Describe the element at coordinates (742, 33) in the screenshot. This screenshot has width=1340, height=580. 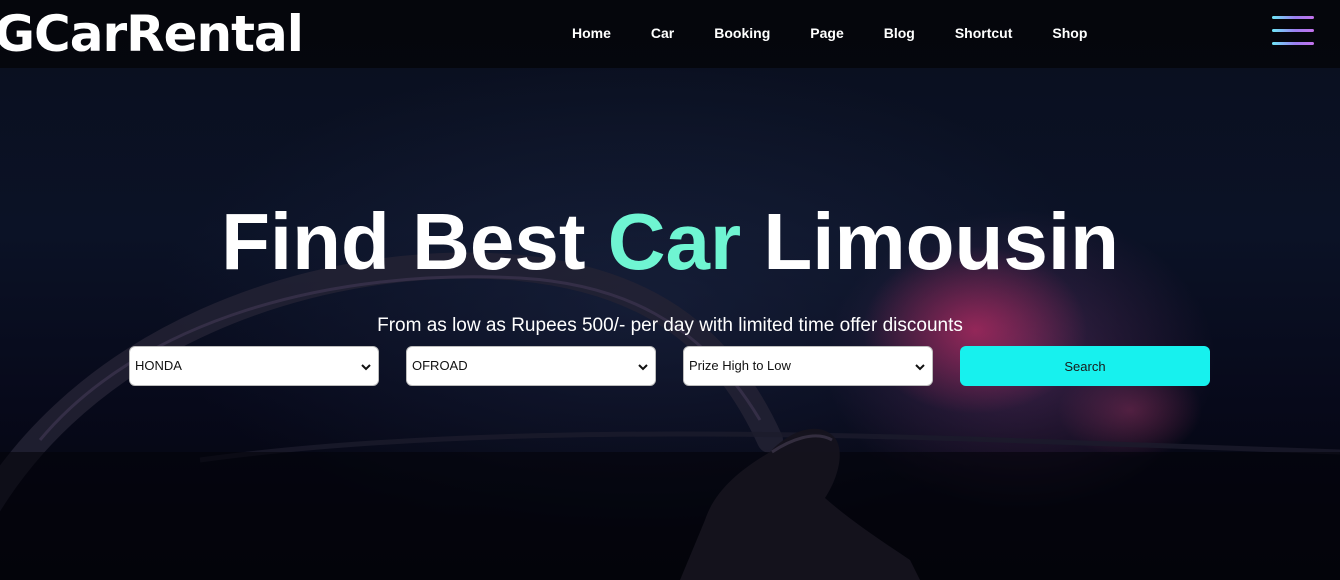
I see `nav-item-booking: Booking` at that location.